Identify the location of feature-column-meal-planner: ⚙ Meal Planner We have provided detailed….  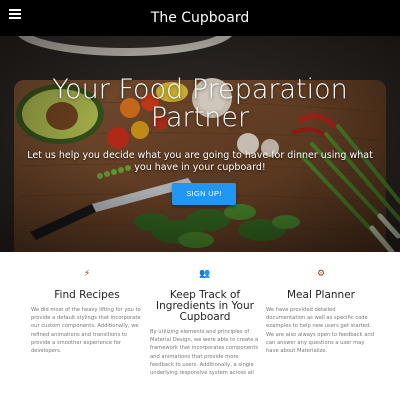
(321, 303).